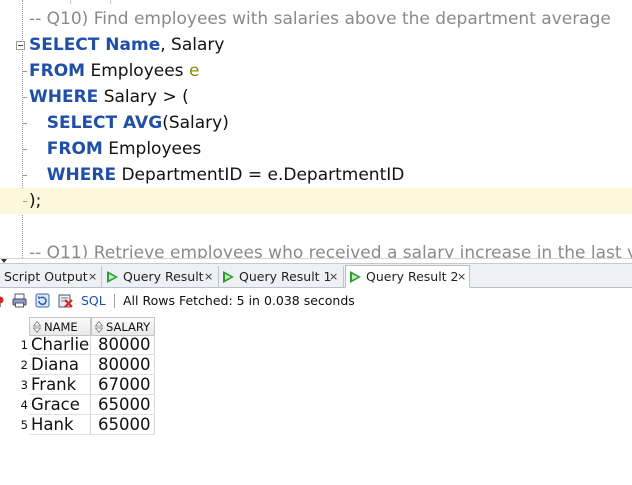 Image resolution: width=632 pixels, height=485 pixels. I want to click on tab-query-result-2: Query Result 2 ×, so click(407, 276).